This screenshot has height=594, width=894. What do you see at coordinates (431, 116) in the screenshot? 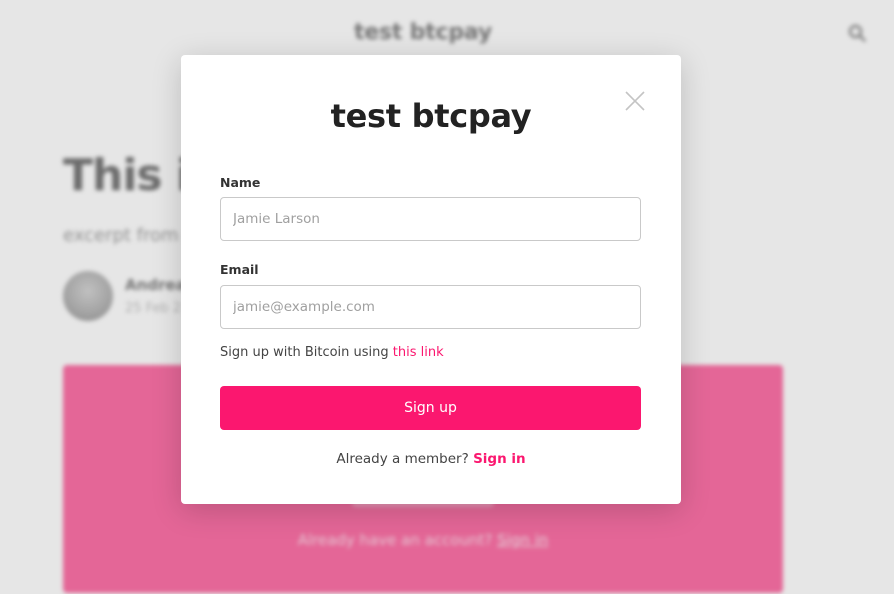
I see `modal-title: test btcpay` at bounding box center [431, 116].